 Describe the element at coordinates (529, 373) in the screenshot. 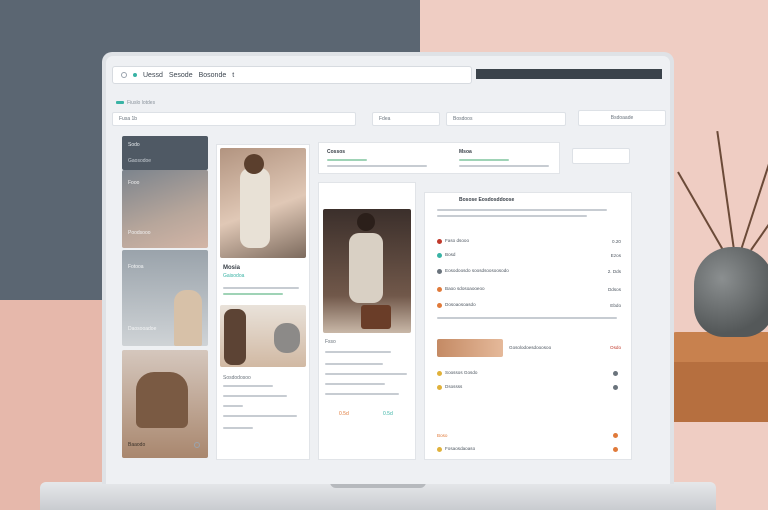

I see `summary-row: Soossos Gosdo` at that location.